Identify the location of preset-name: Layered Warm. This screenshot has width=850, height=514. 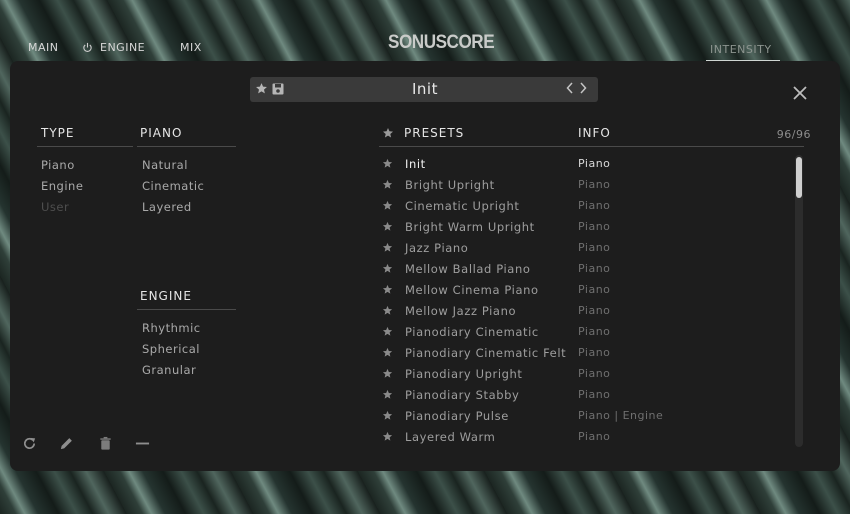
(450, 437).